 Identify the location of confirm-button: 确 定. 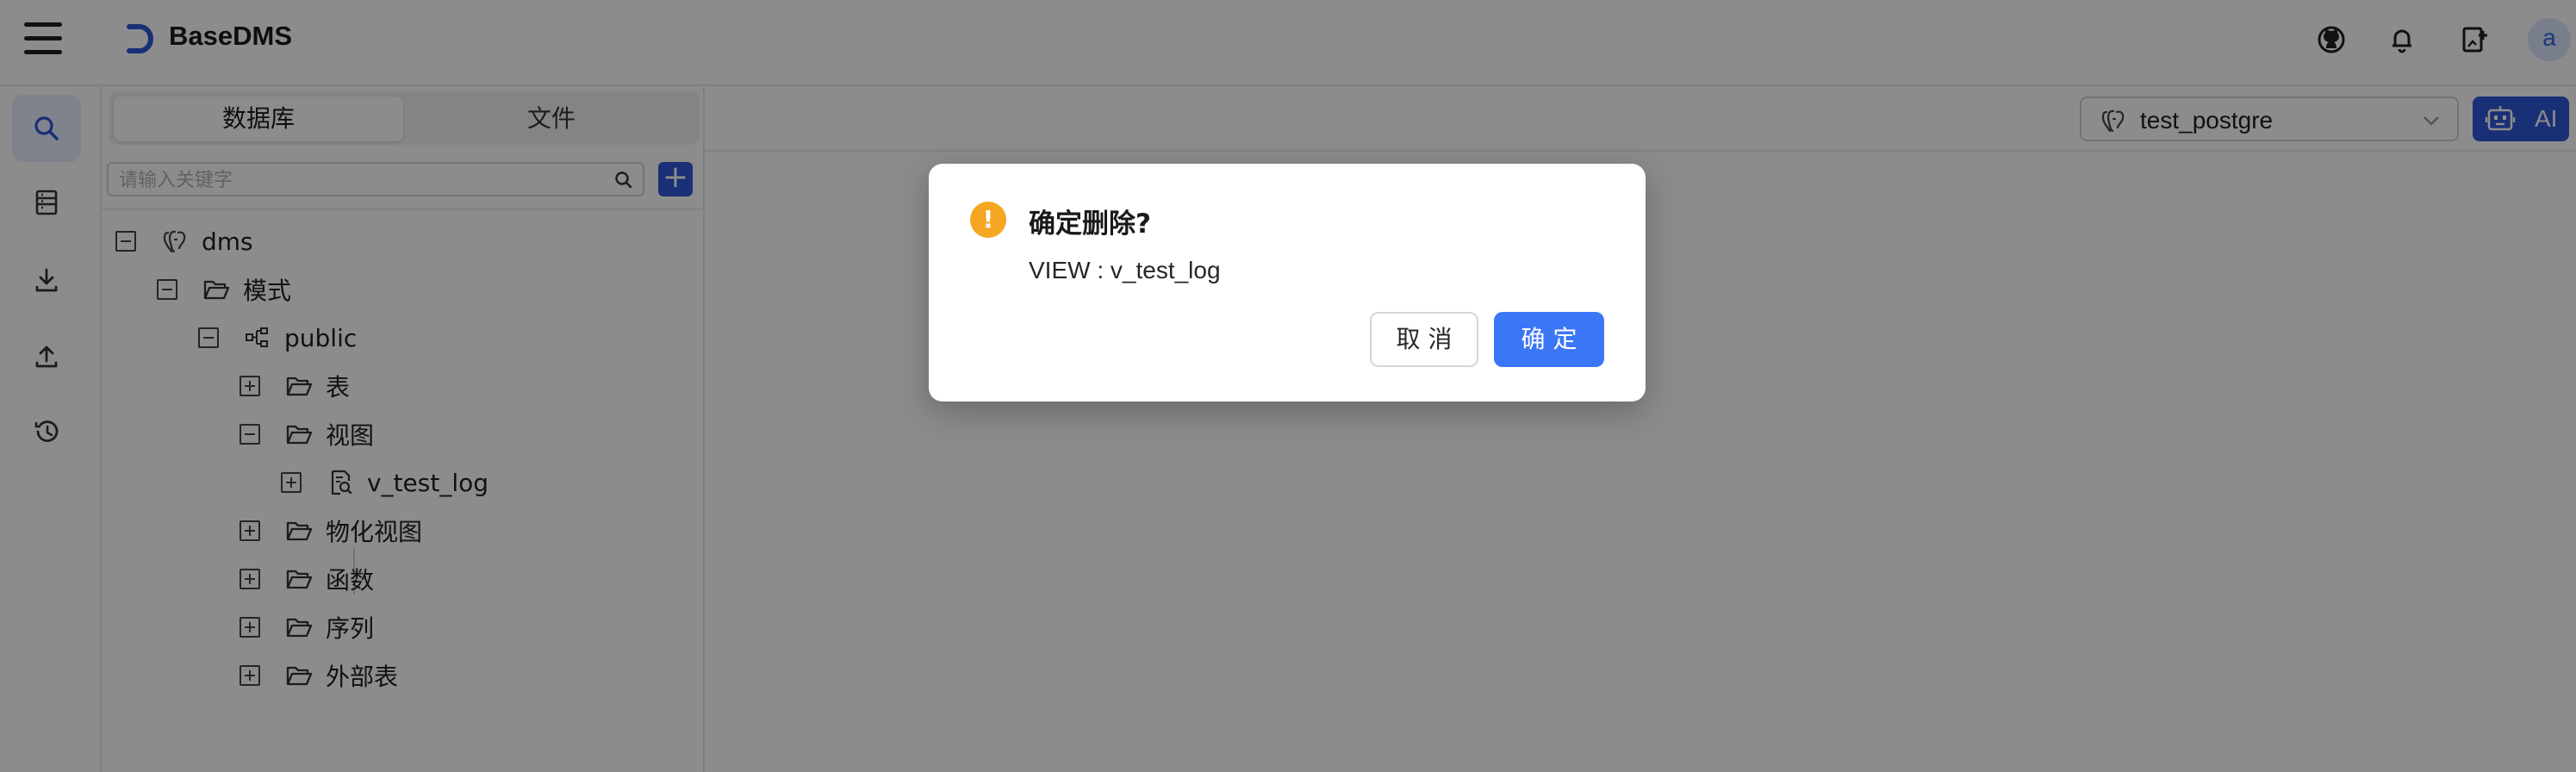
(1549, 339).